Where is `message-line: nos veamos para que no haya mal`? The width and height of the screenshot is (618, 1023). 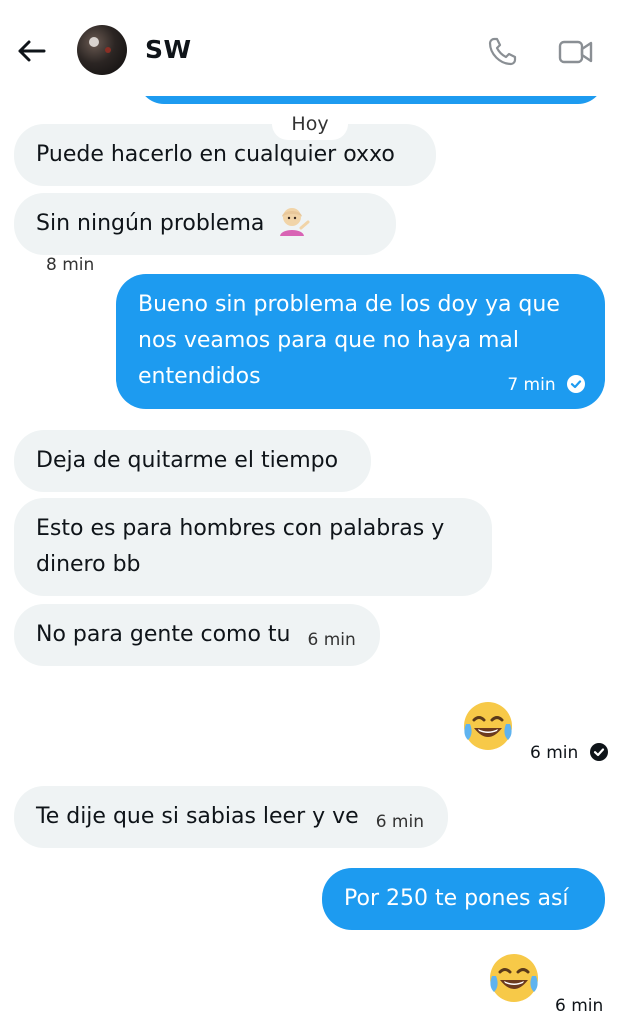
message-line: nos veamos para que no haya mal is located at coordinates (328, 340).